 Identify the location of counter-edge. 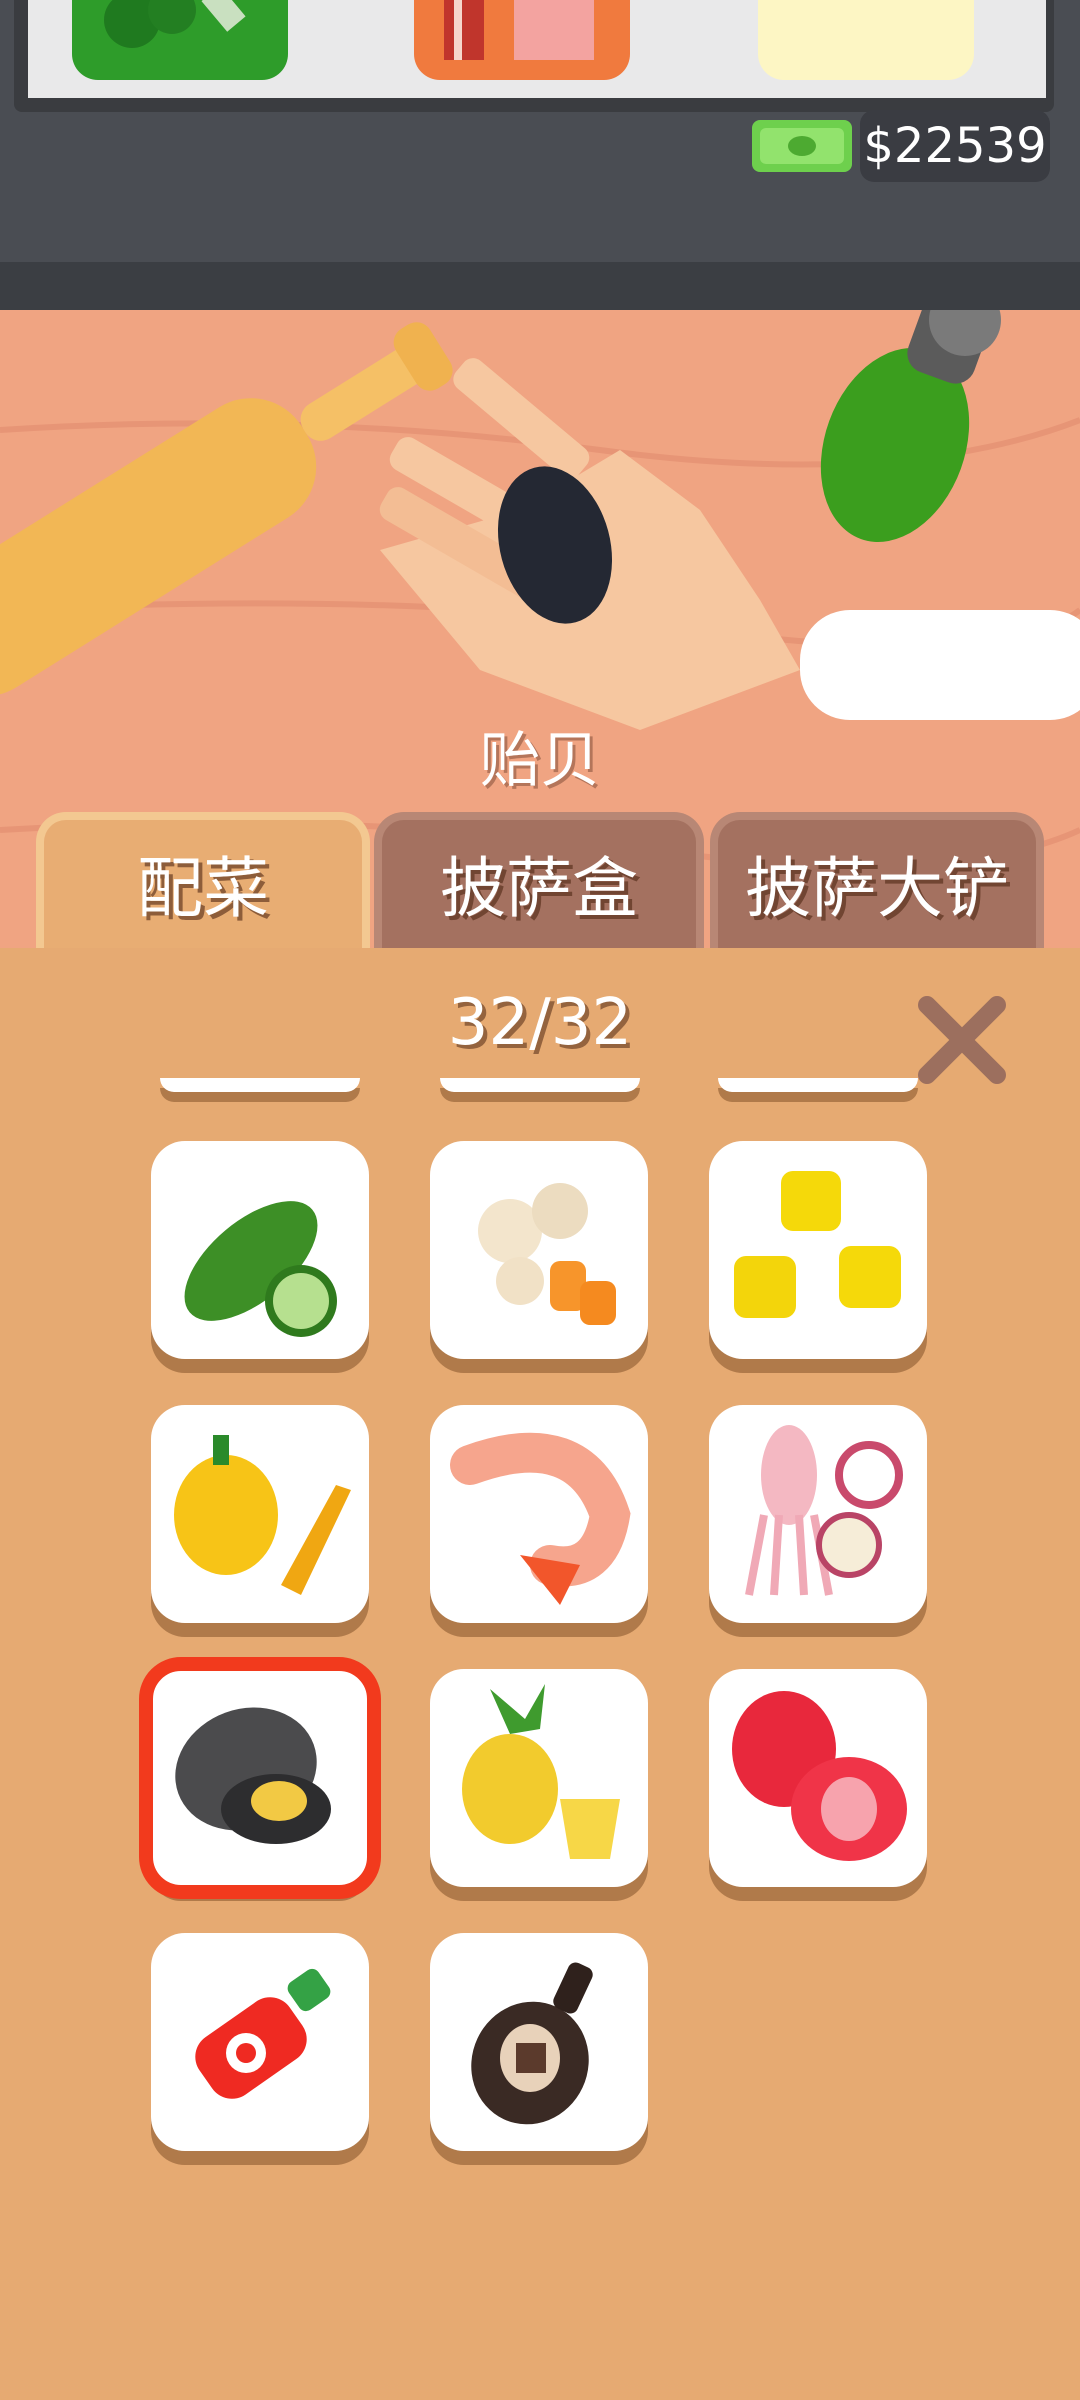
(540, 286).